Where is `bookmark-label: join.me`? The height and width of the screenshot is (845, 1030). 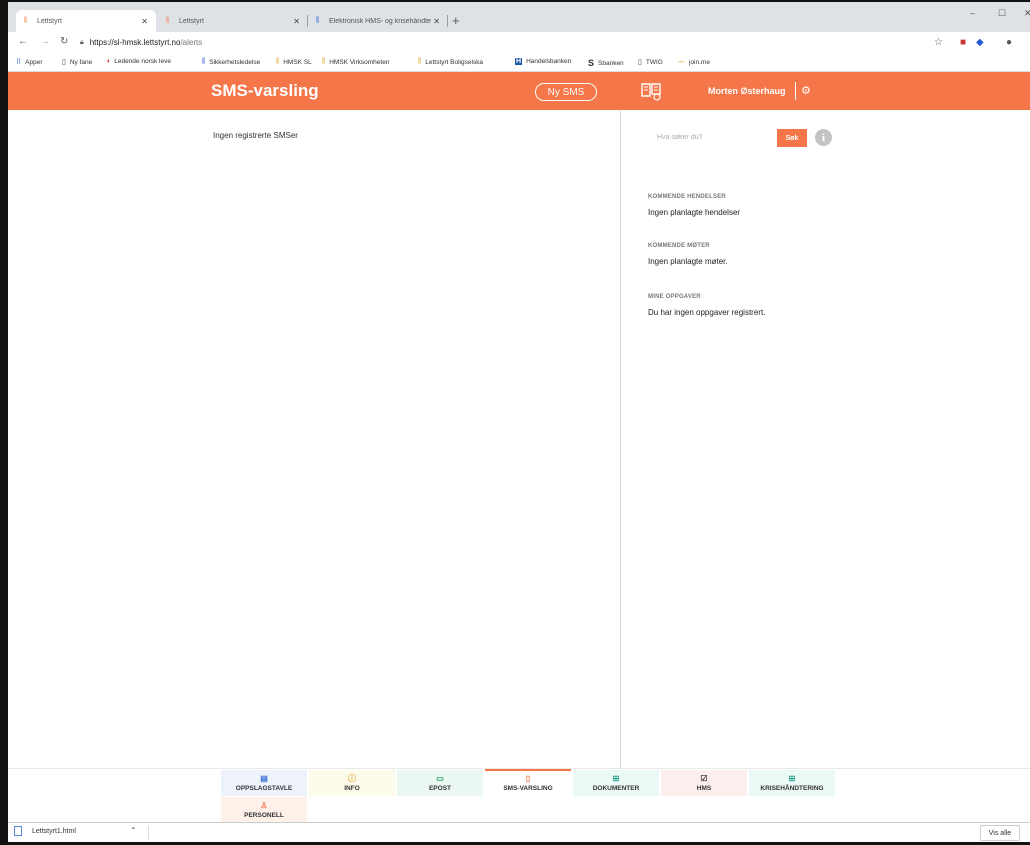
bookmark-label: join.me is located at coordinates (699, 62).